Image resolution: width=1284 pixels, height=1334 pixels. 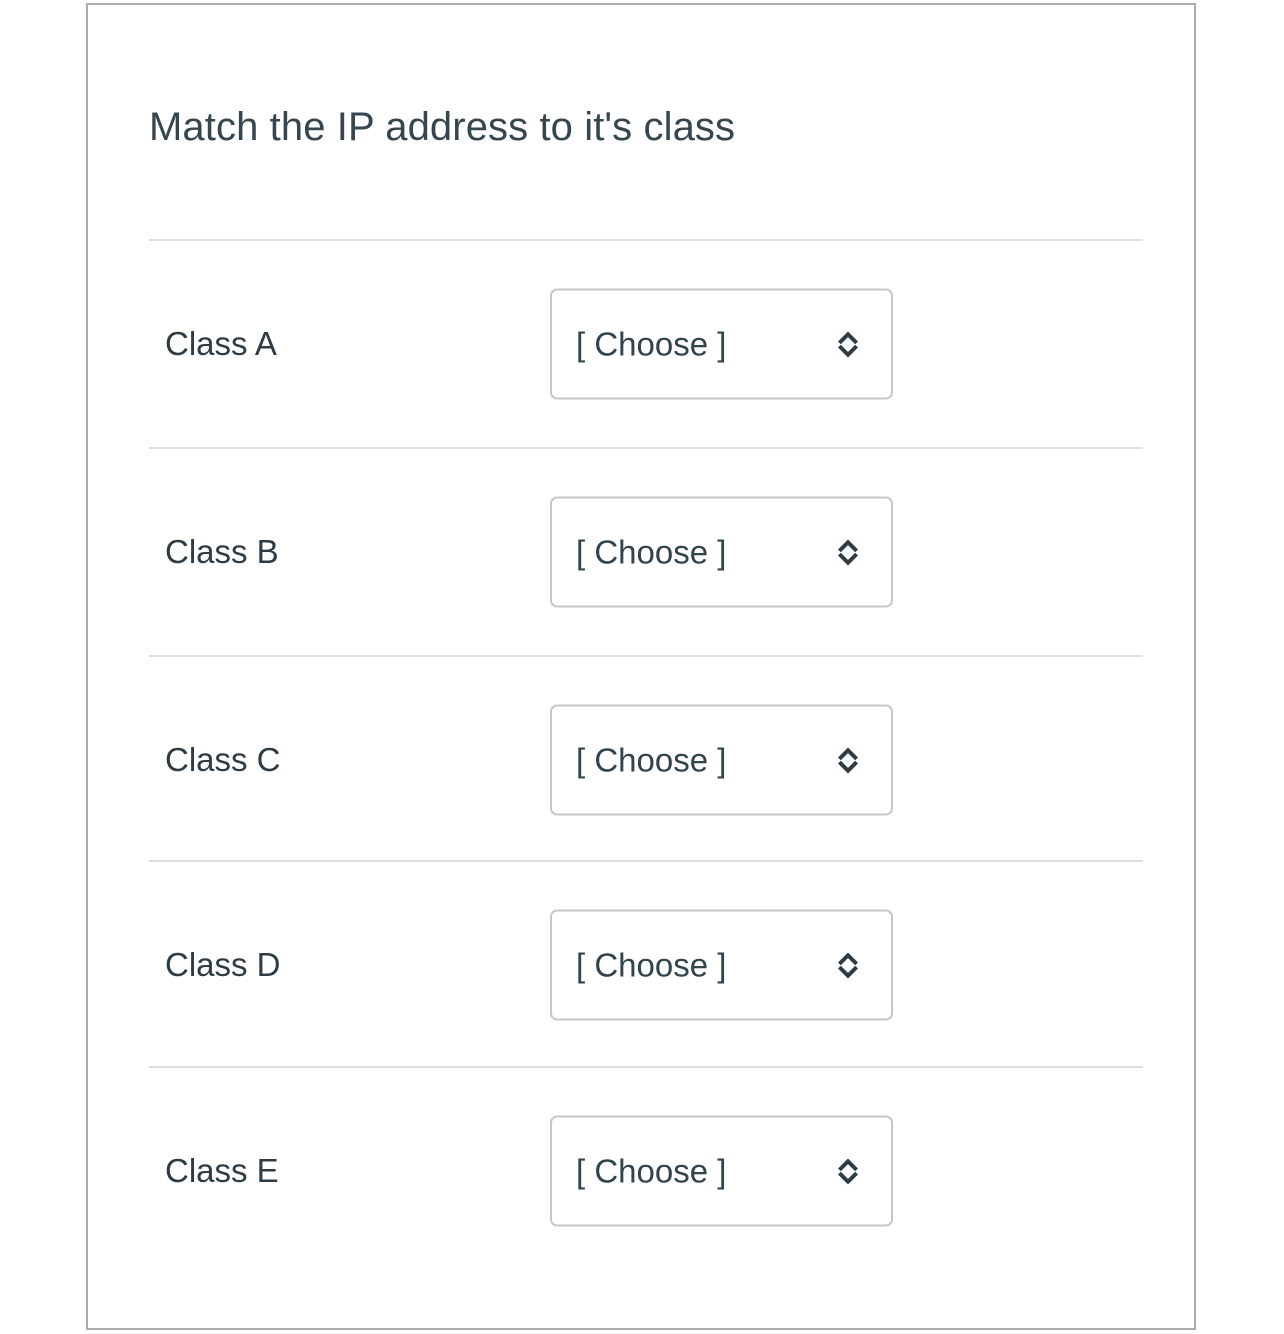 I want to click on select-class-b: [ Choose ], so click(x=721, y=552).